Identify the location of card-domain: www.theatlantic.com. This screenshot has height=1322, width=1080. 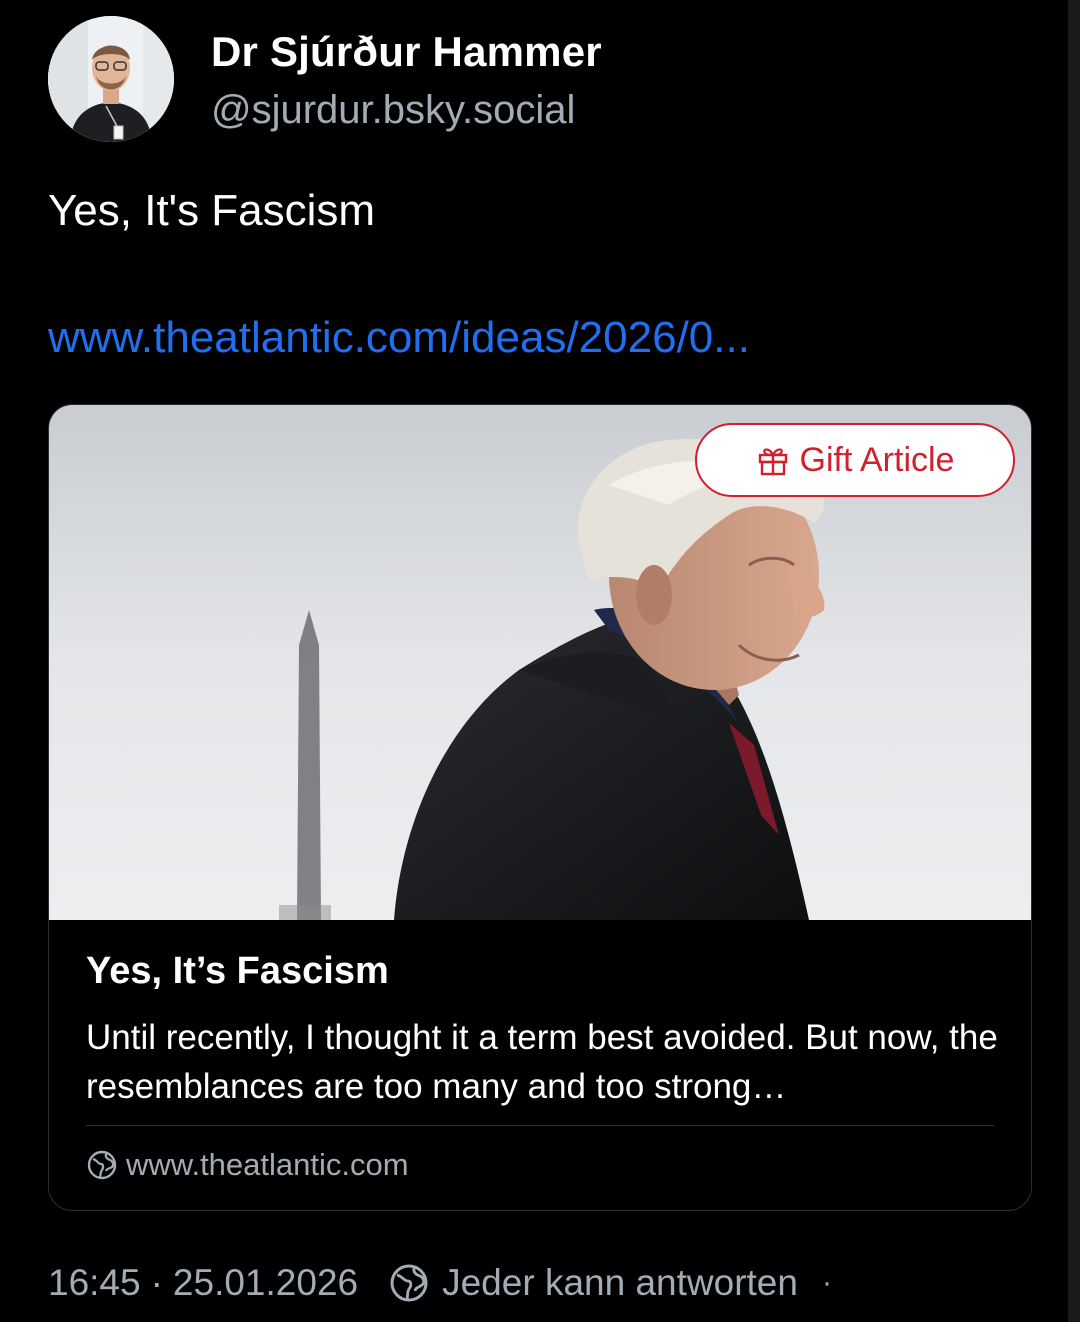
(247, 1165).